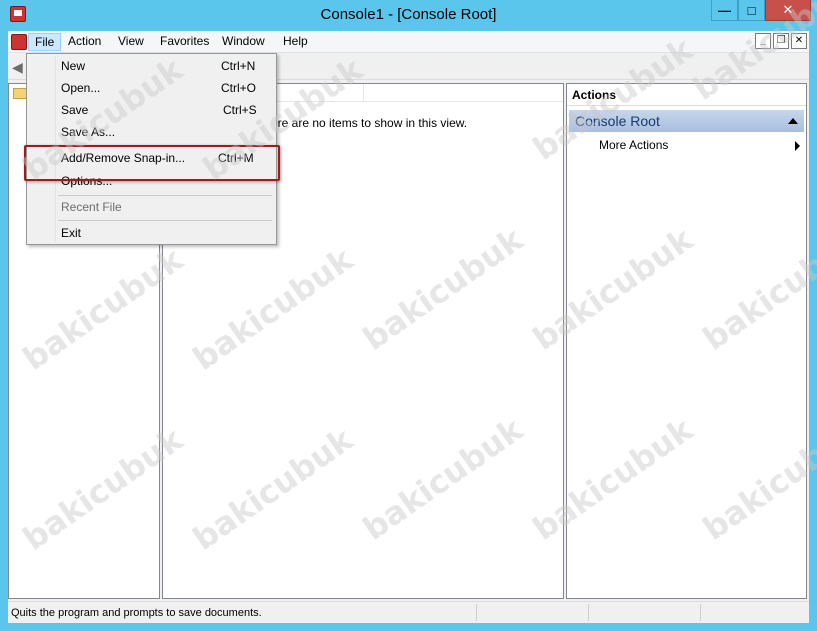  Describe the element at coordinates (295, 42) in the screenshot. I see `menu-help: Help` at that location.